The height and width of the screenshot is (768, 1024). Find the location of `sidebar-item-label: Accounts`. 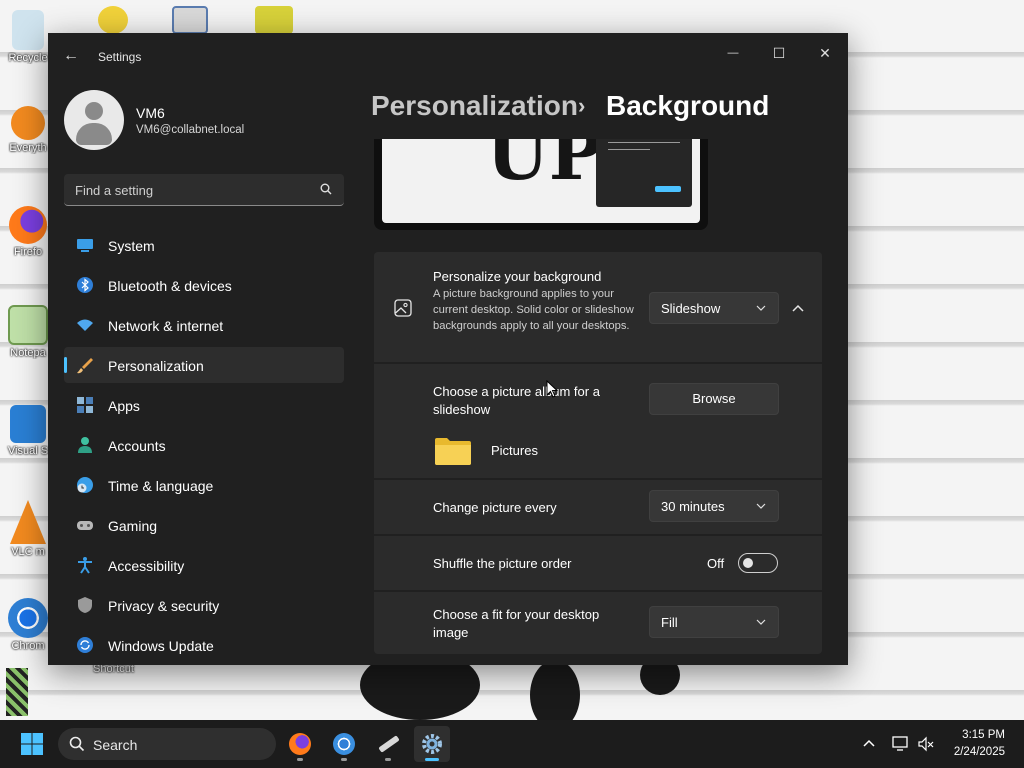

sidebar-item-label: Accounts is located at coordinates (137, 446).